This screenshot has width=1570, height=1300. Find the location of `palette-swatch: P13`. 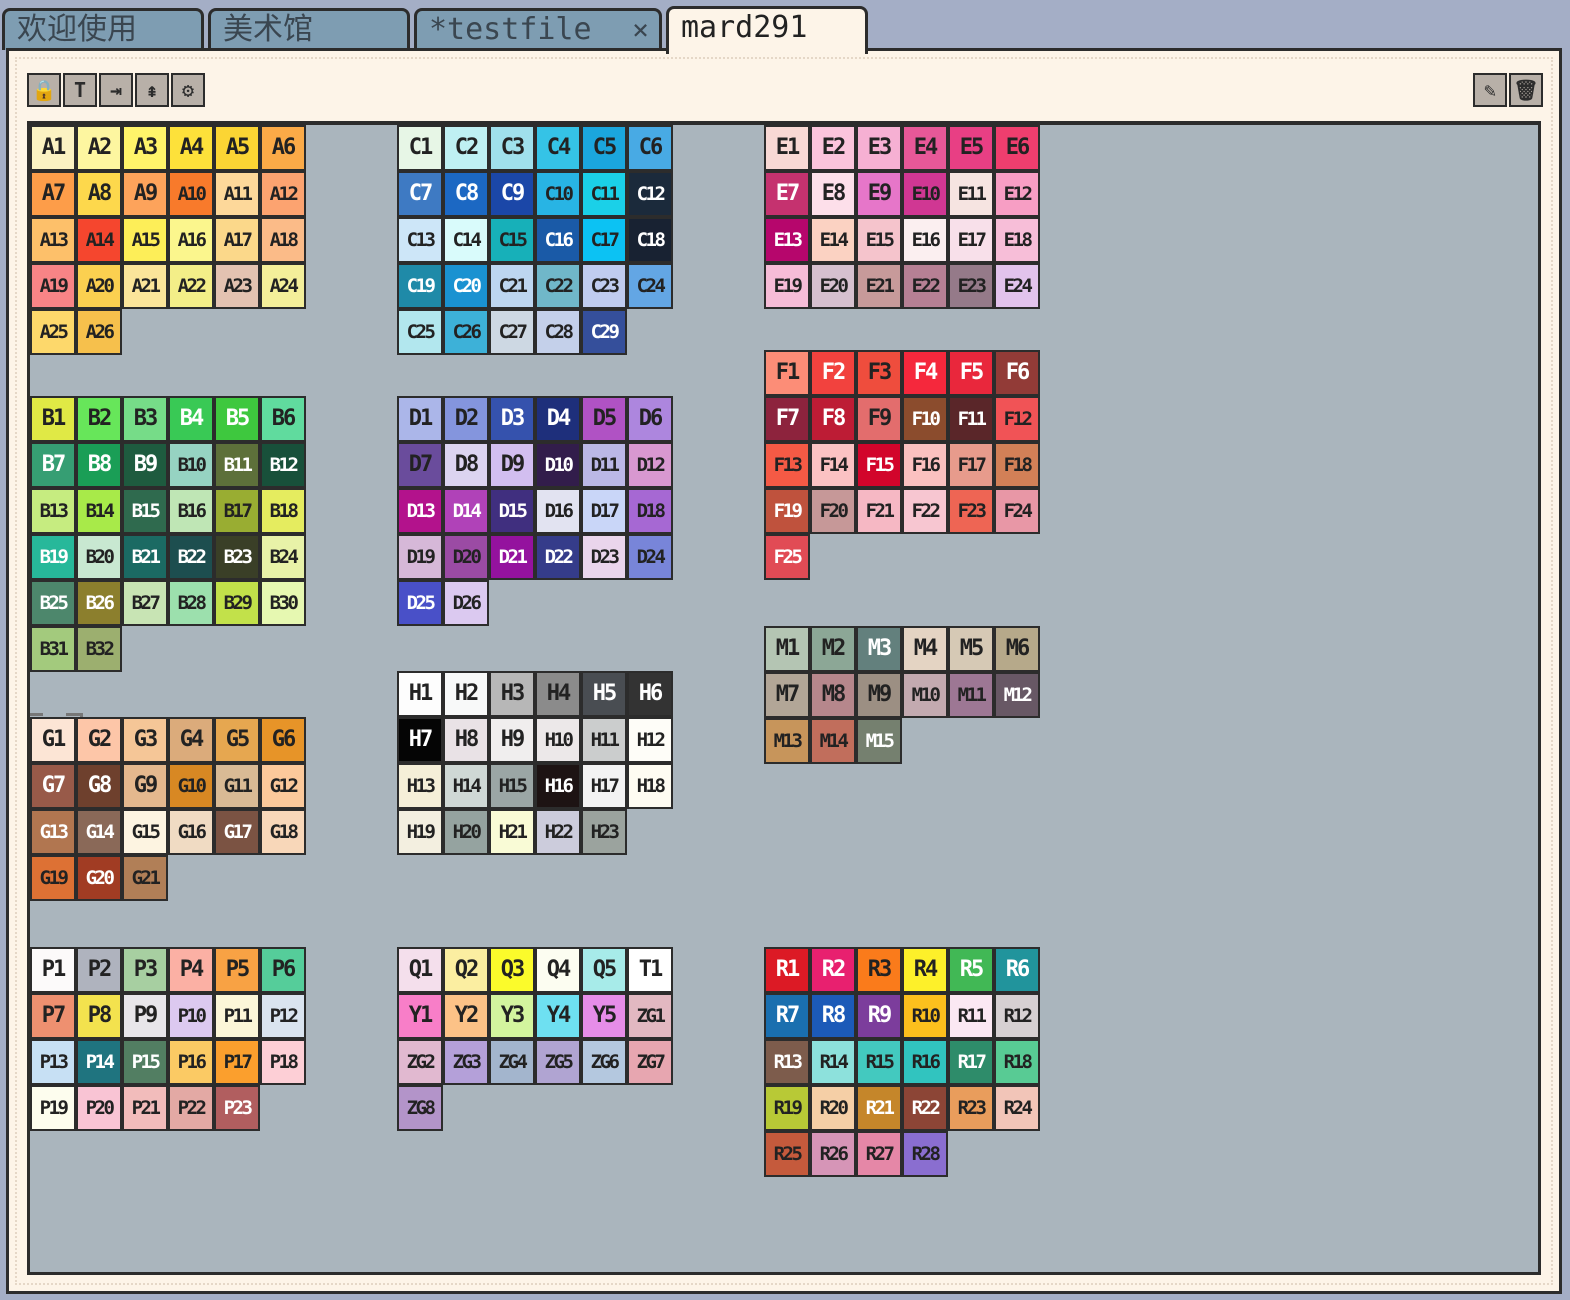

palette-swatch: P13 is located at coordinates (53, 1062).